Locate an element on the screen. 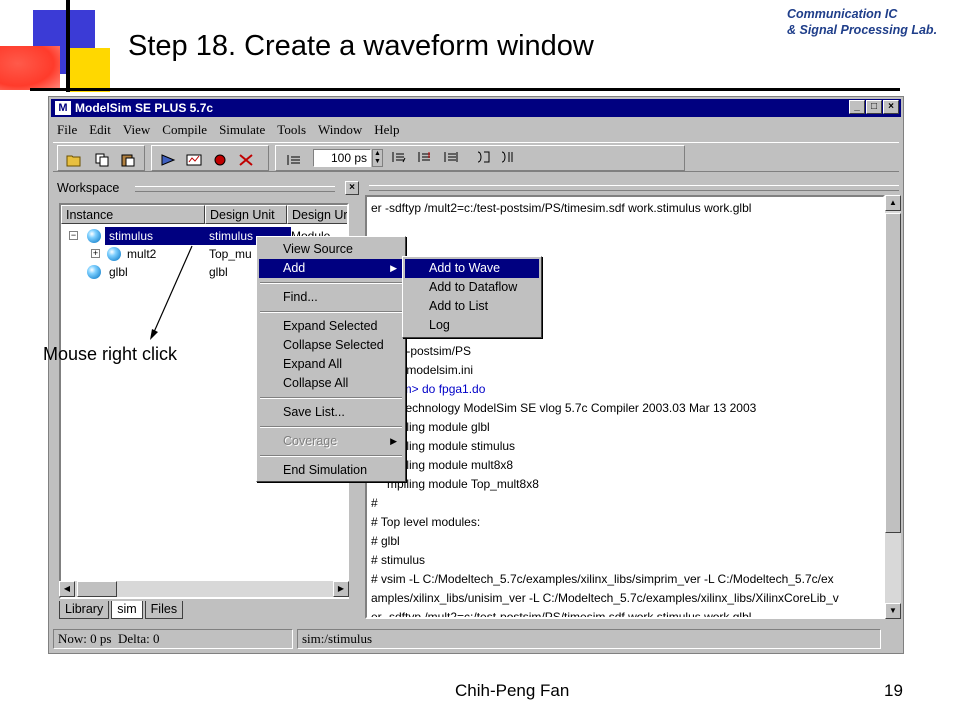 This screenshot has width=960, height=720. copy-icon is located at coordinates (102, 160).